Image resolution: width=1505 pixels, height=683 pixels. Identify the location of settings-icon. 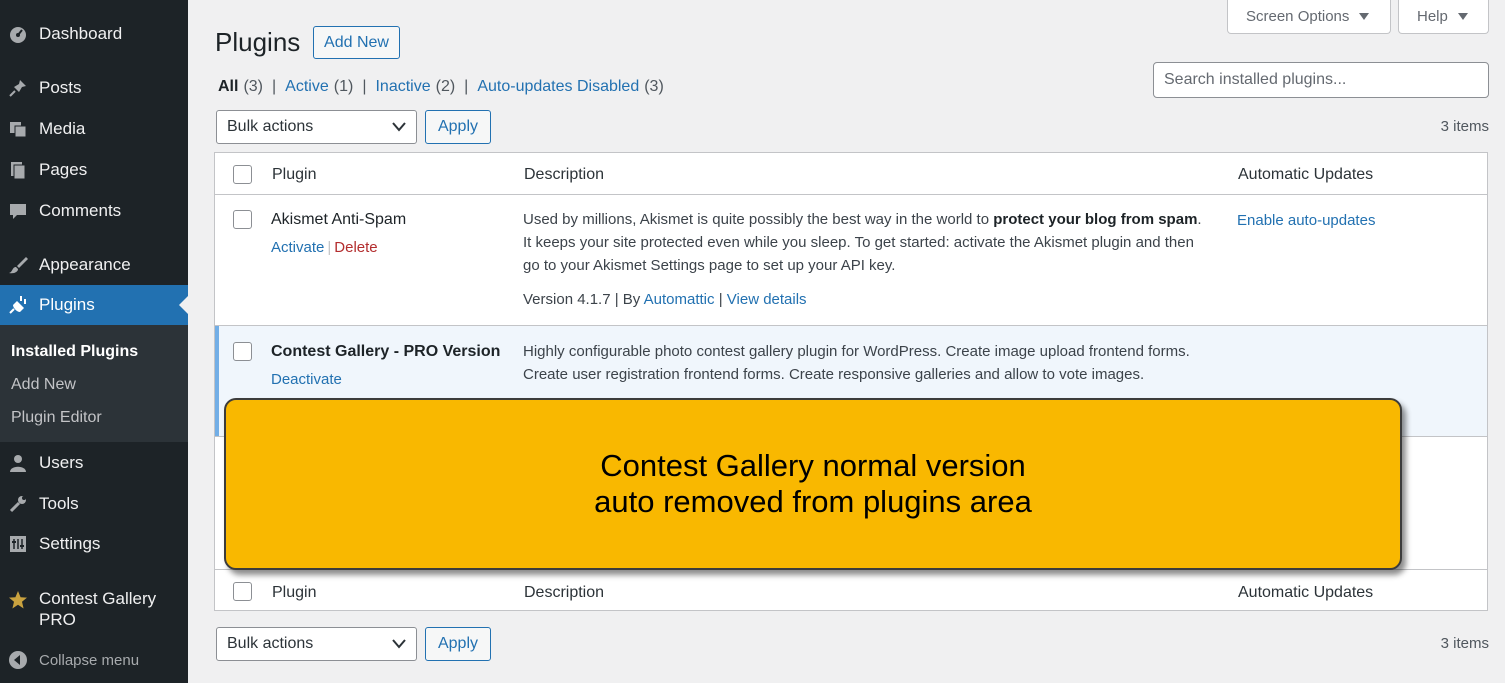
(18, 544).